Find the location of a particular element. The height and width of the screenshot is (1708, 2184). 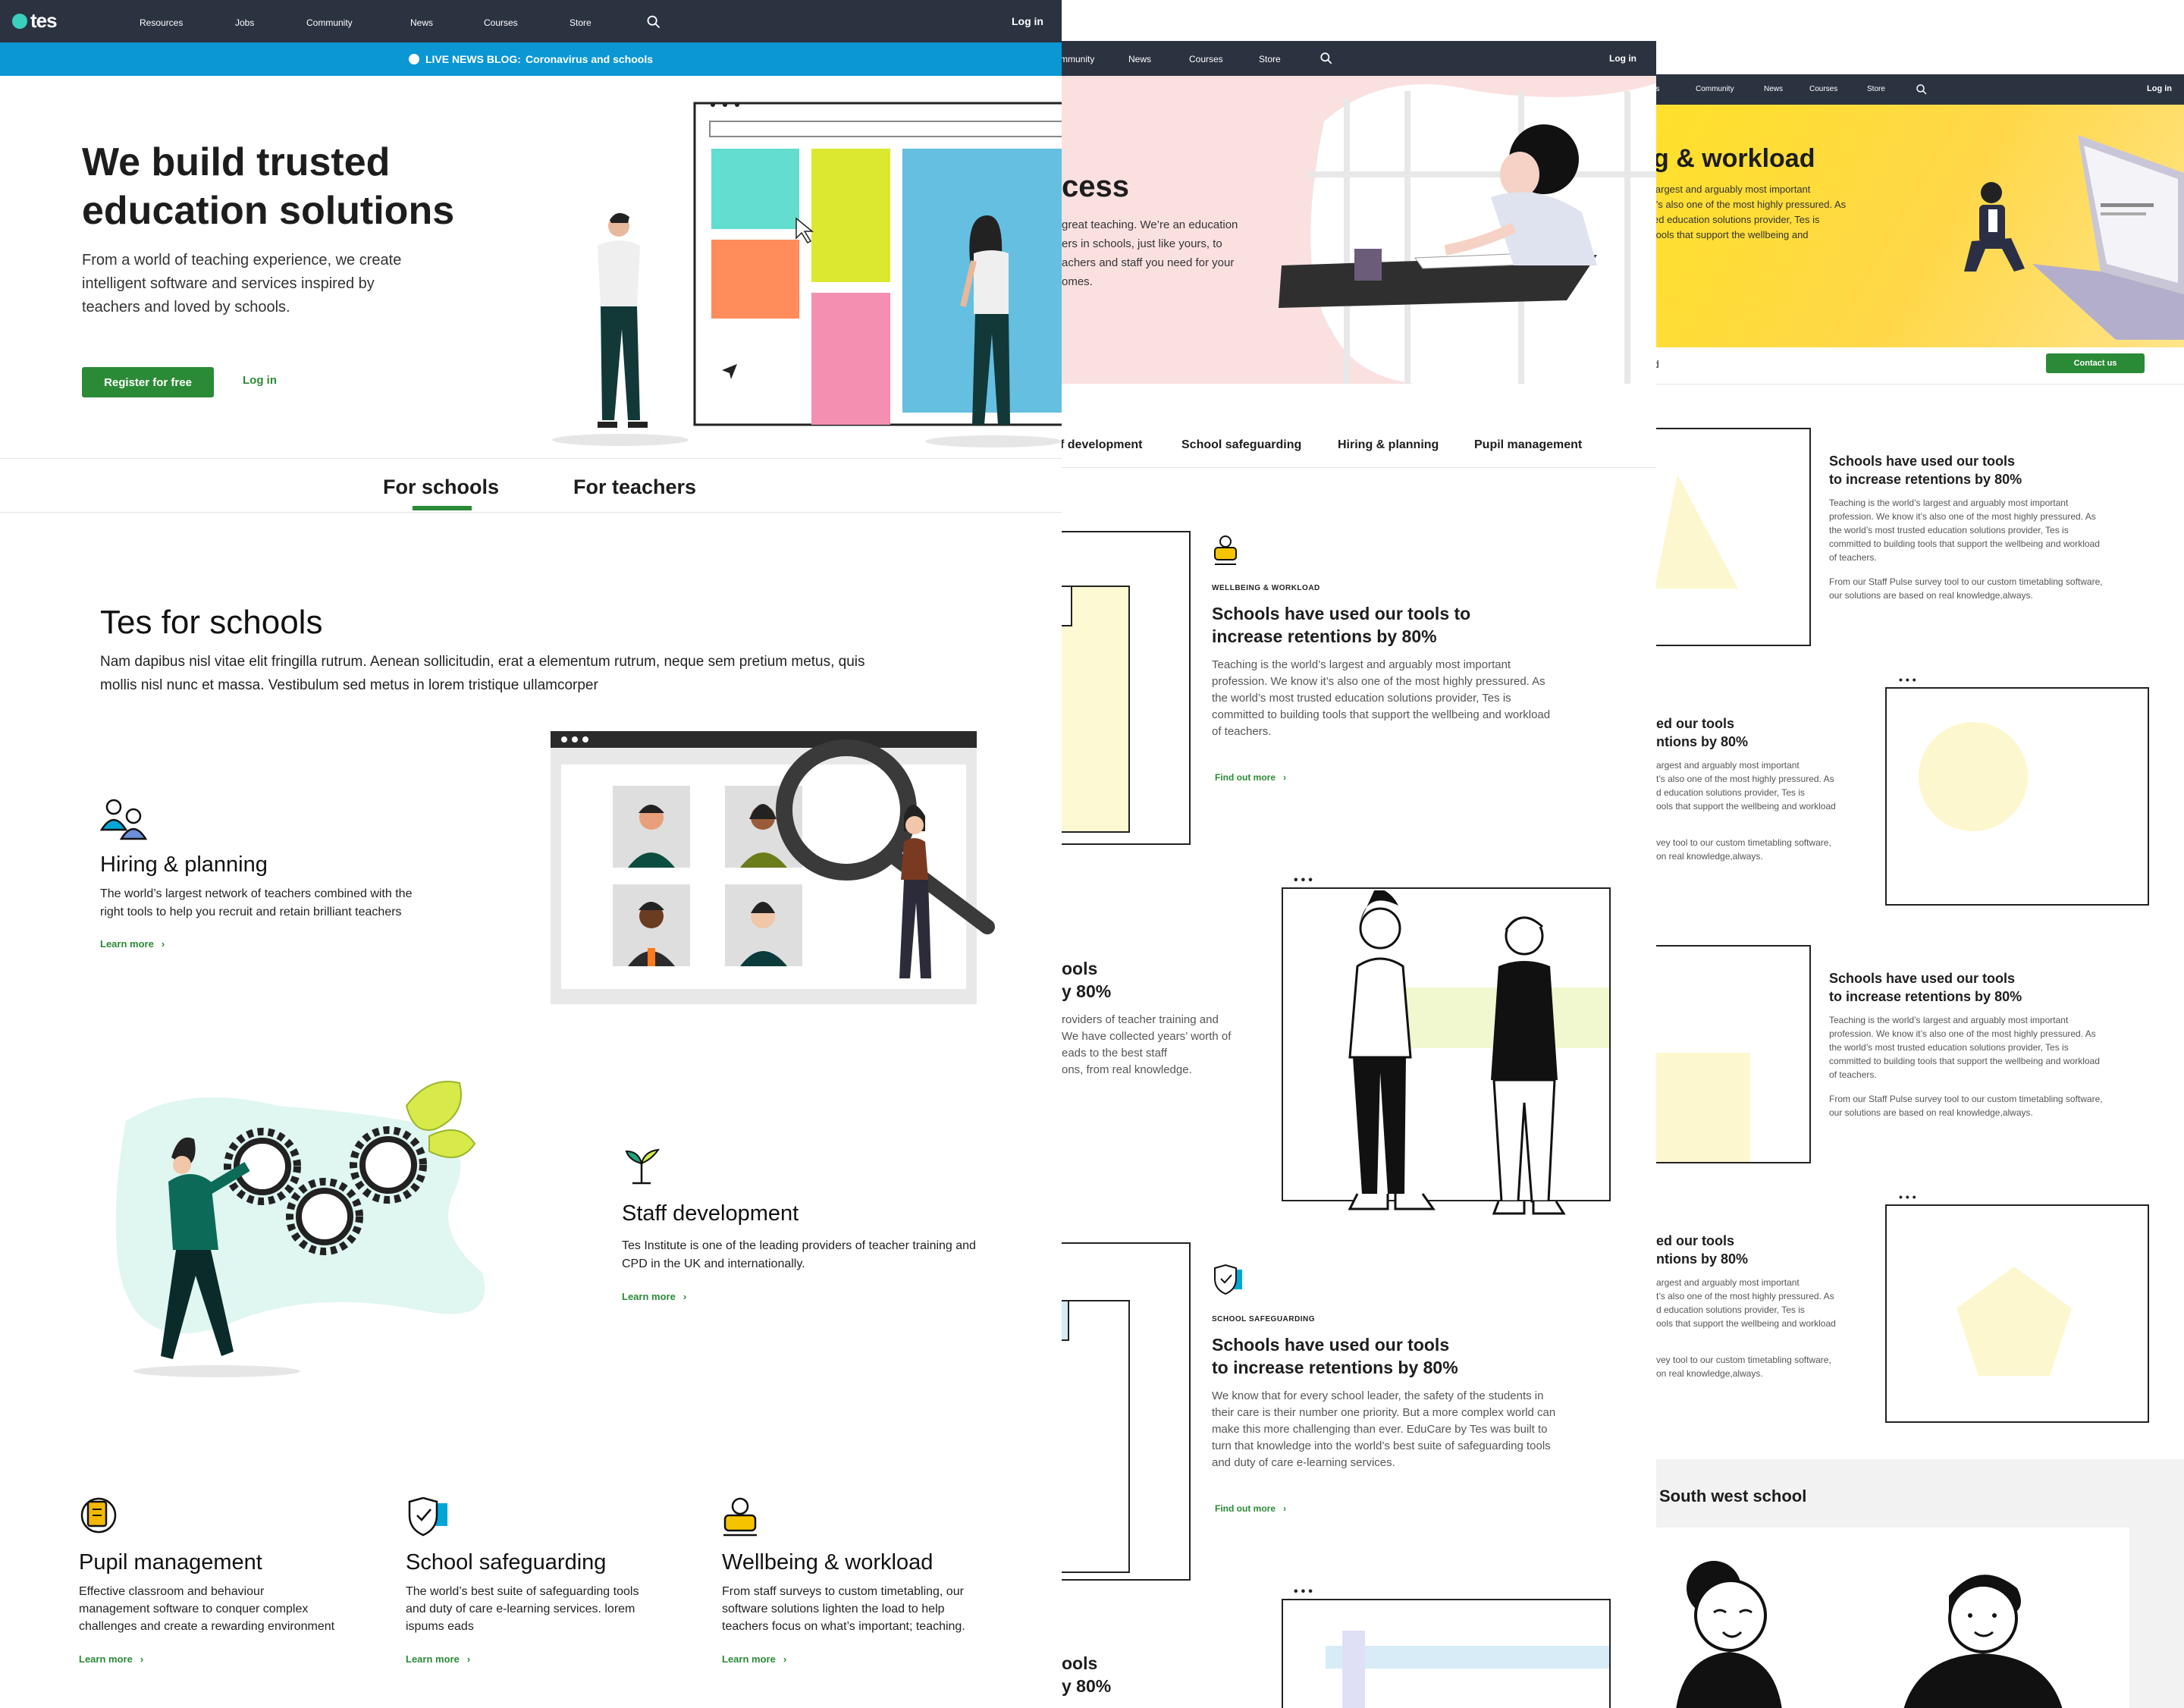

pupil-learn-more-link: Learn more › is located at coordinates (111, 1659).